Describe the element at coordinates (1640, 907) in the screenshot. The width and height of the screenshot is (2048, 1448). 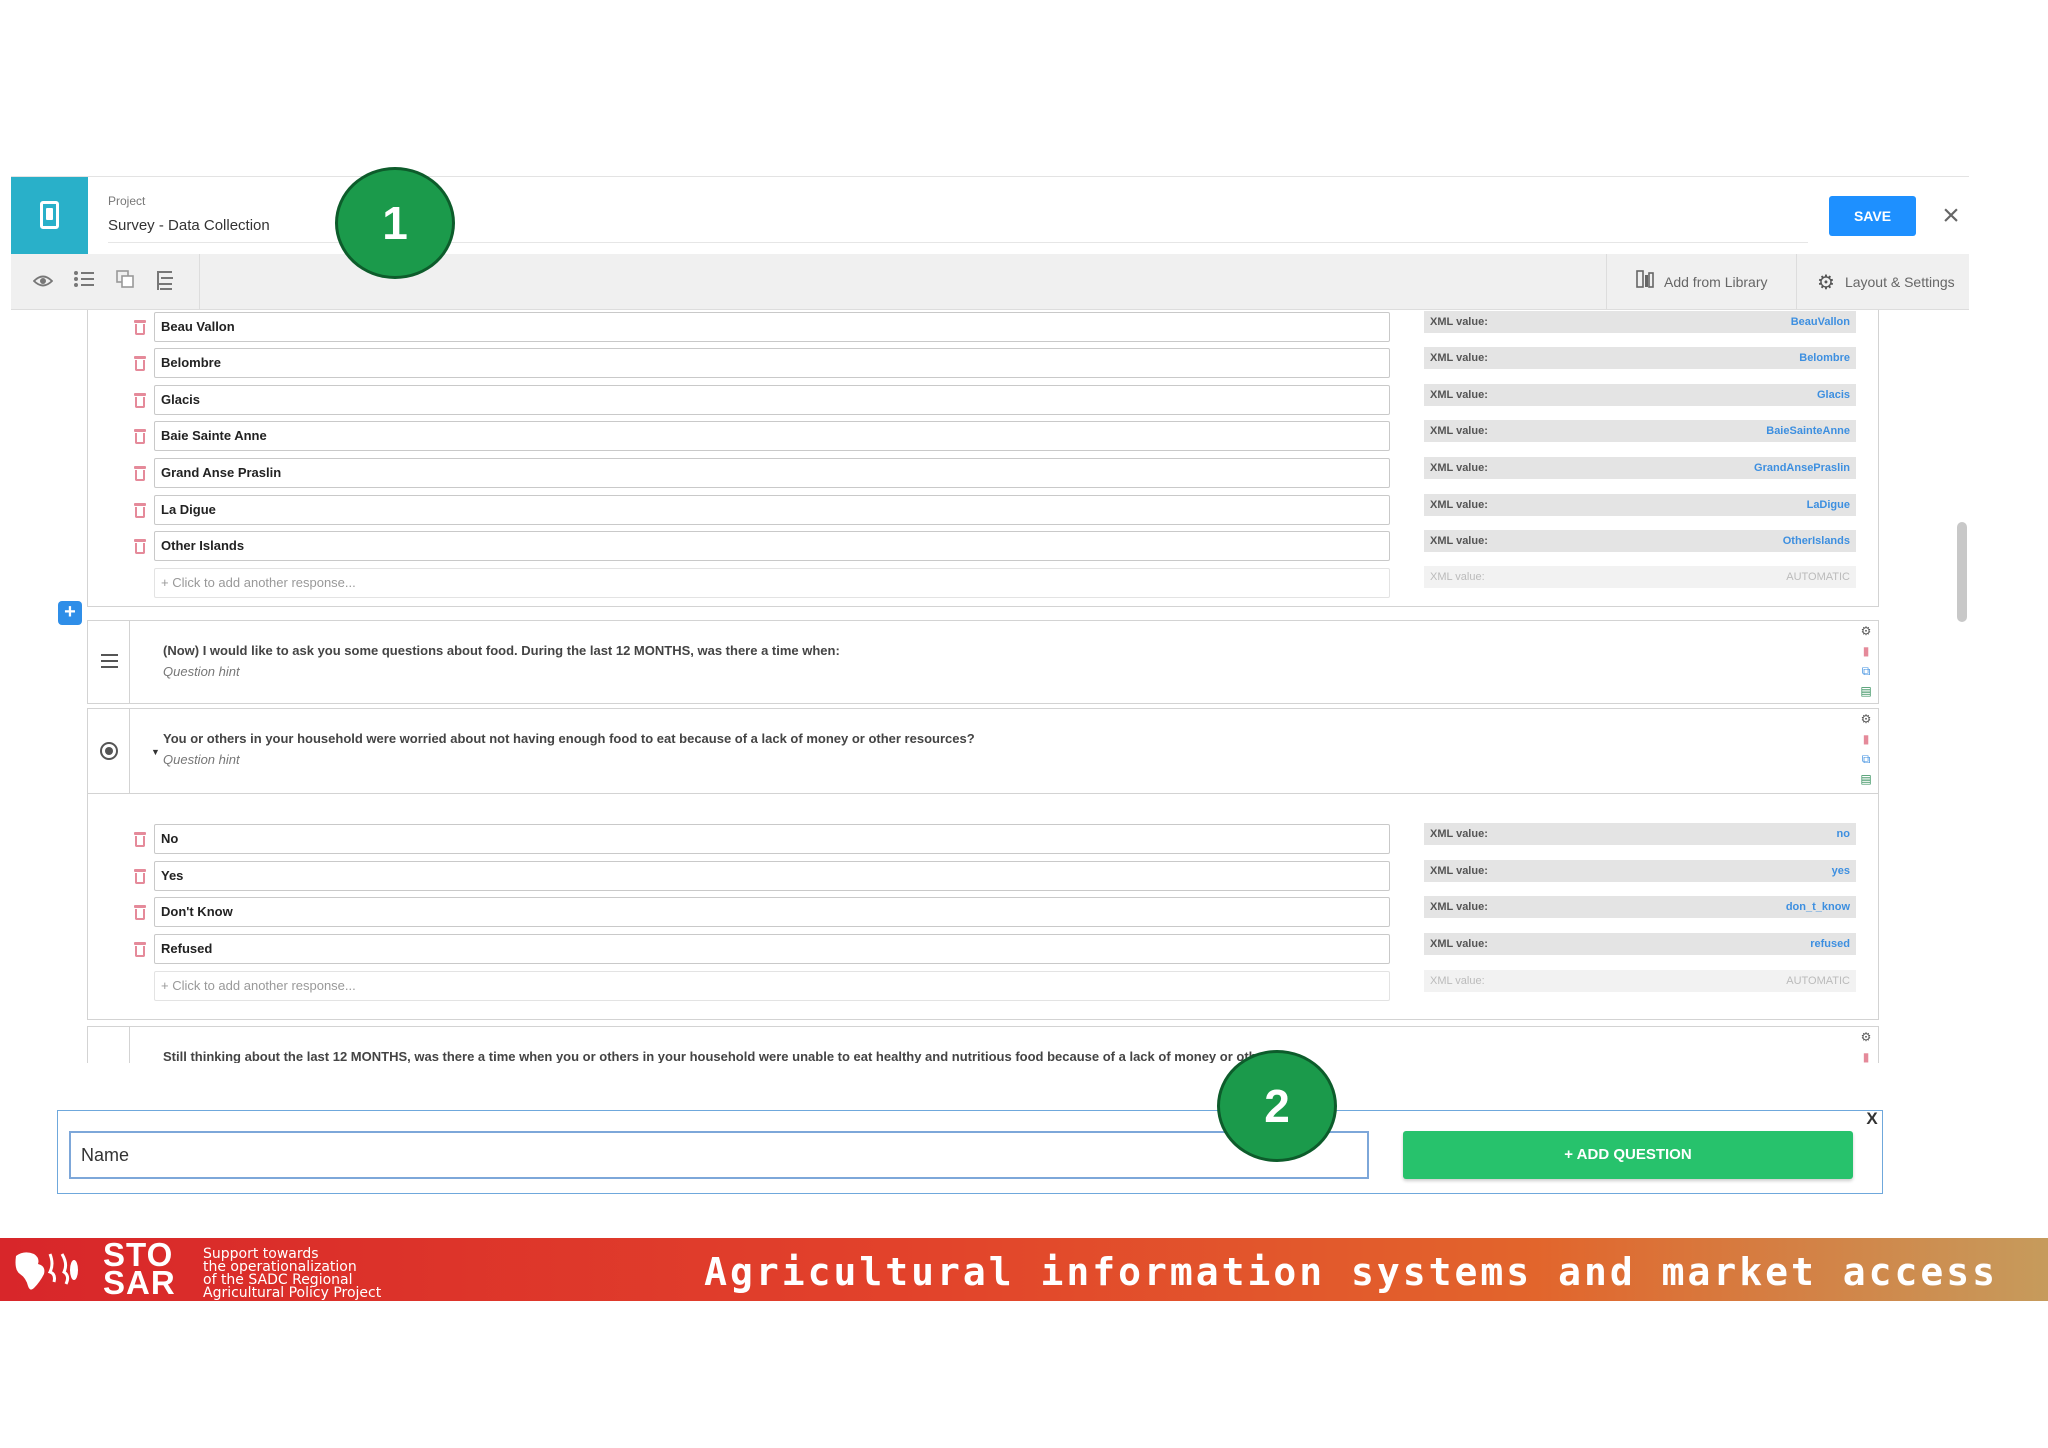
I see `xml-value-field: XML value: don_t_know` at that location.